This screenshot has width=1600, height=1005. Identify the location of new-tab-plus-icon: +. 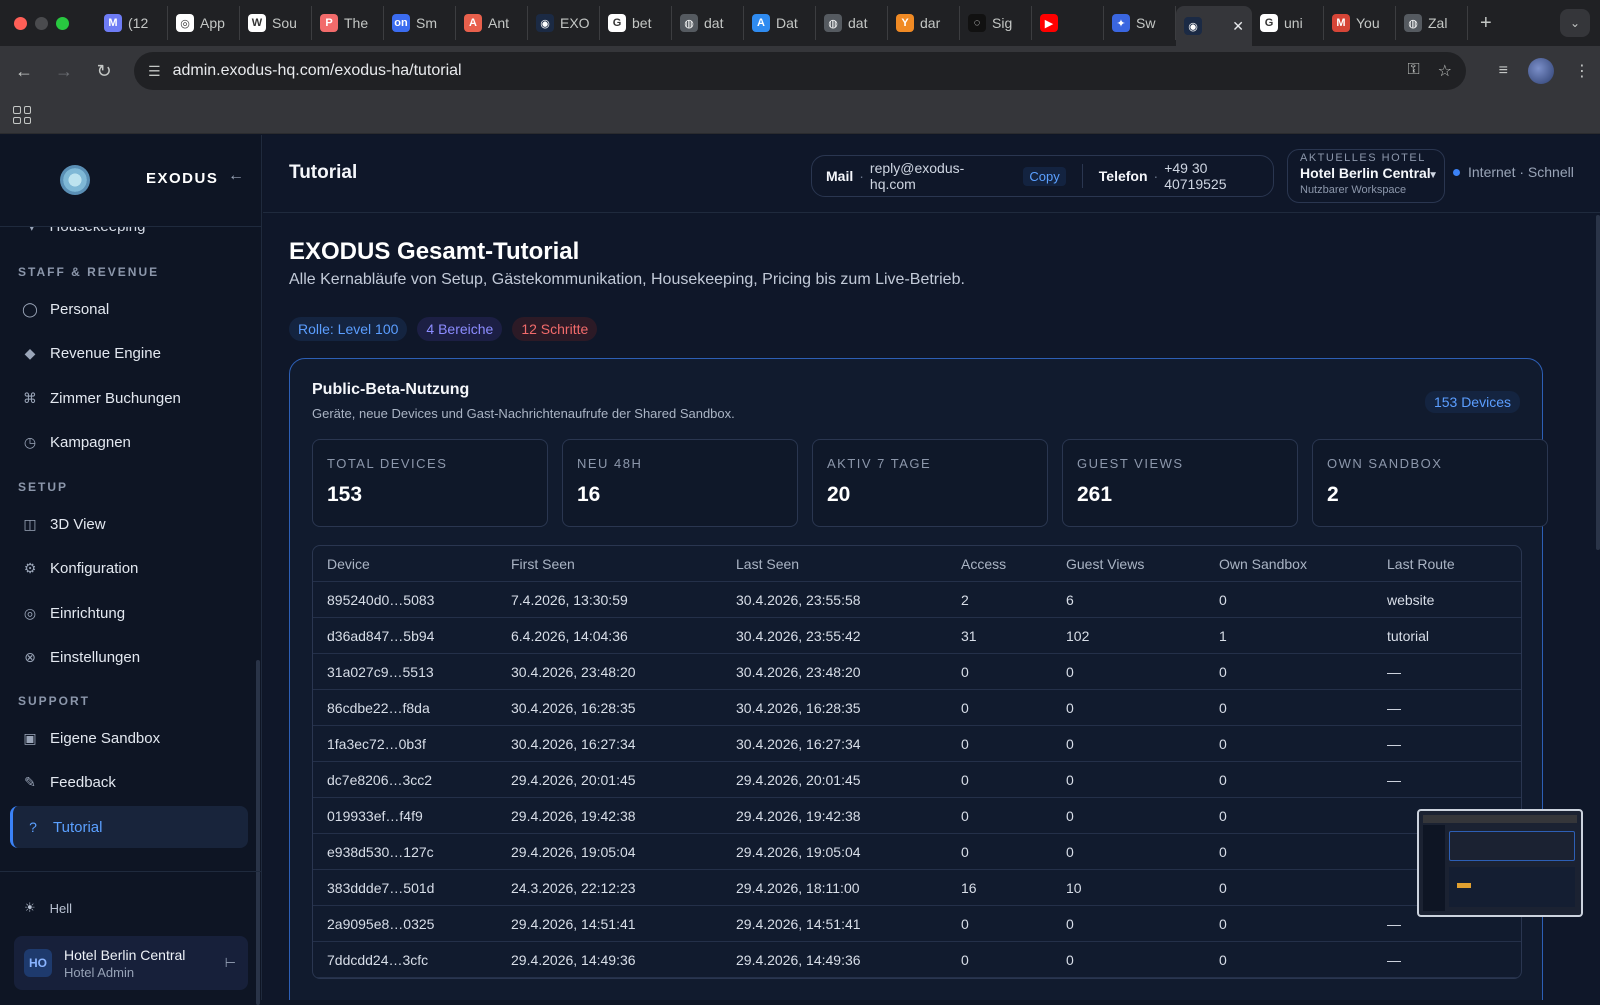
(1486, 23).